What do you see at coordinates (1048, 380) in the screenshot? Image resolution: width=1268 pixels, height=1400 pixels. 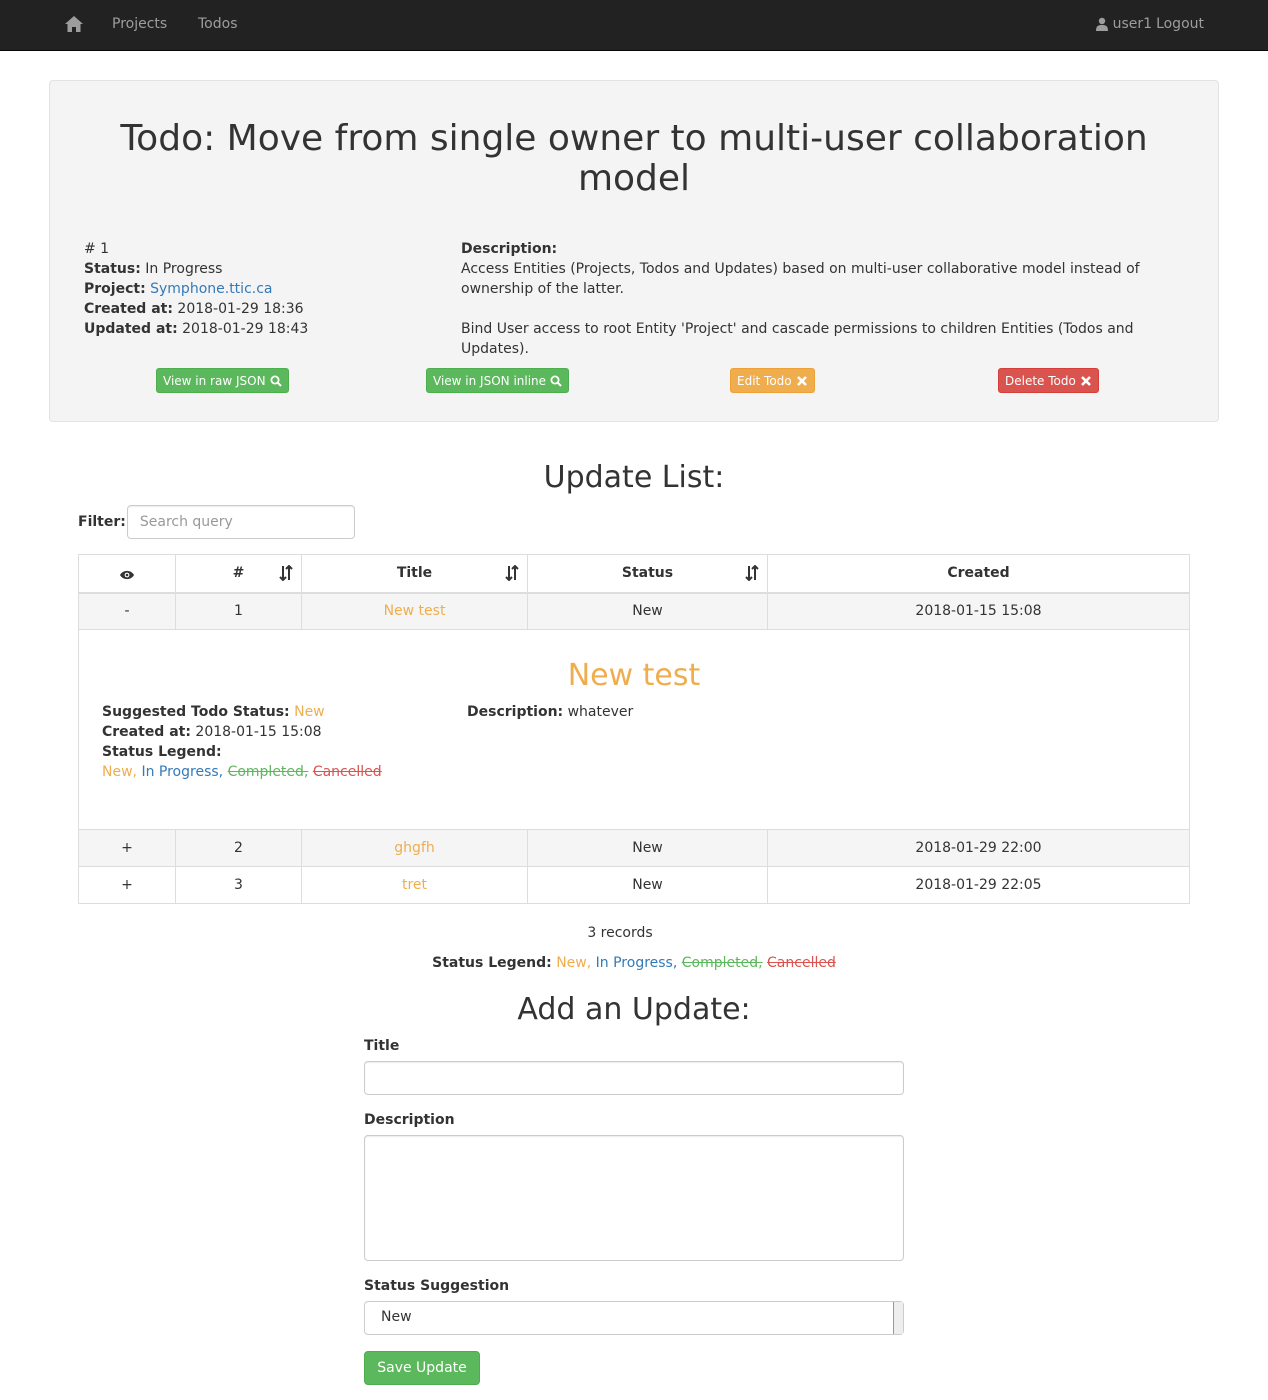 I see `delete-todo-button: Delete Todo` at bounding box center [1048, 380].